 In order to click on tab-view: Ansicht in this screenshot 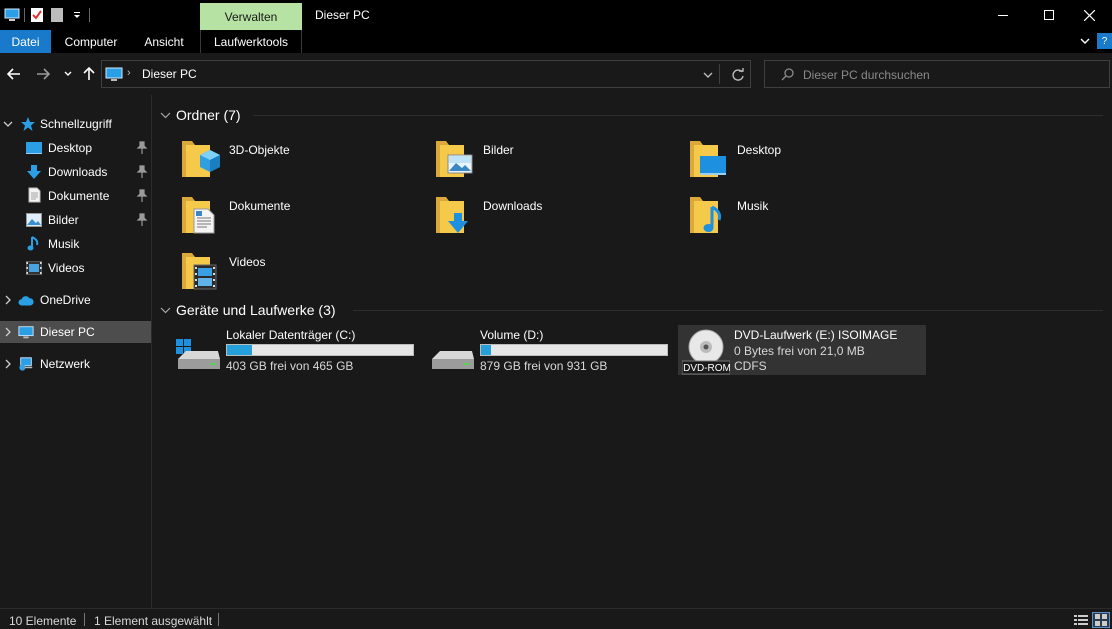, I will do `click(164, 41)`.